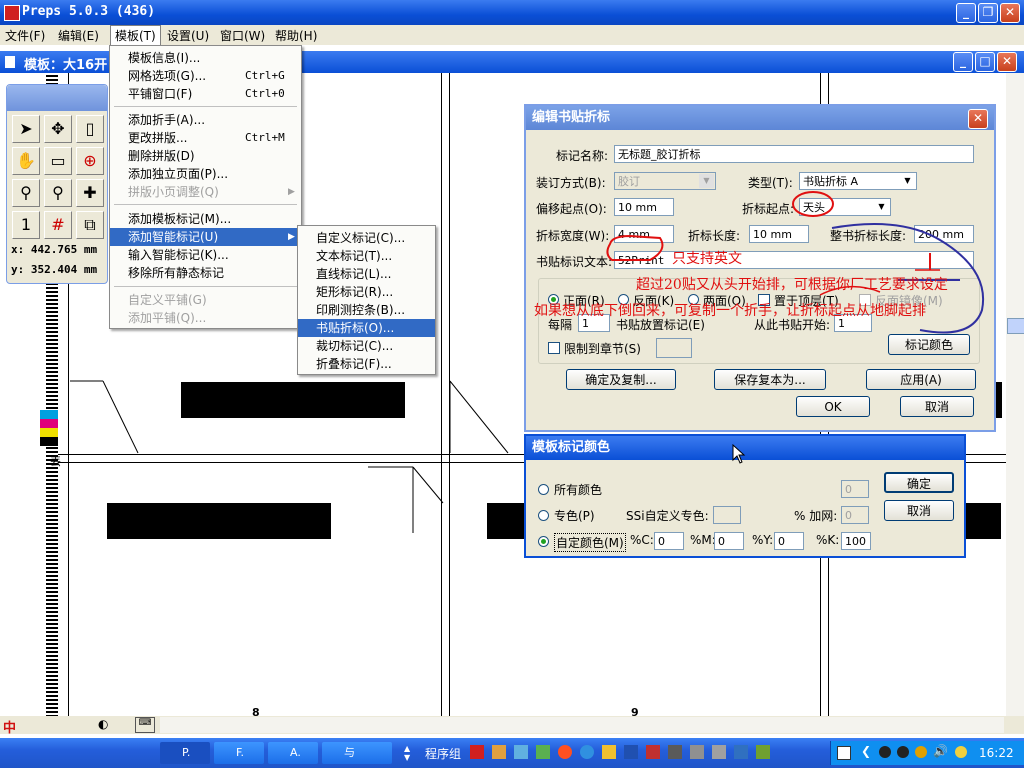  What do you see at coordinates (966, 13) in the screenshot?
I see `minimize-icon: _` at bounding box center [966, 13].